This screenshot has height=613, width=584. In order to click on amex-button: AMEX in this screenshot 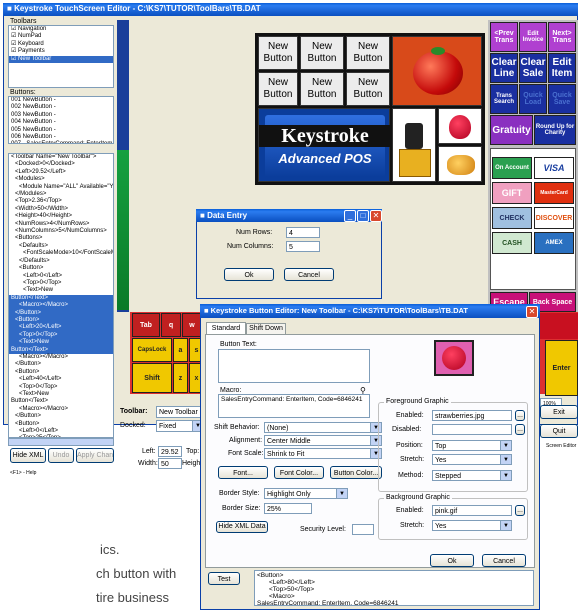, I will do `click(554, 243)`.